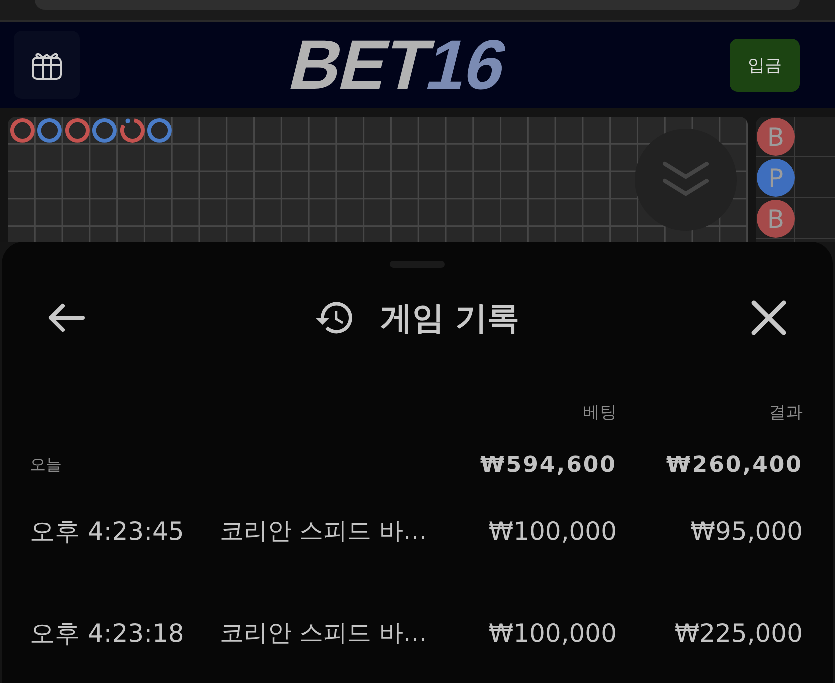 This screenshot has height=683, width=835. Describe the element at coordinates (47, 65) in the screenshot. I see `gift-button` at that location.